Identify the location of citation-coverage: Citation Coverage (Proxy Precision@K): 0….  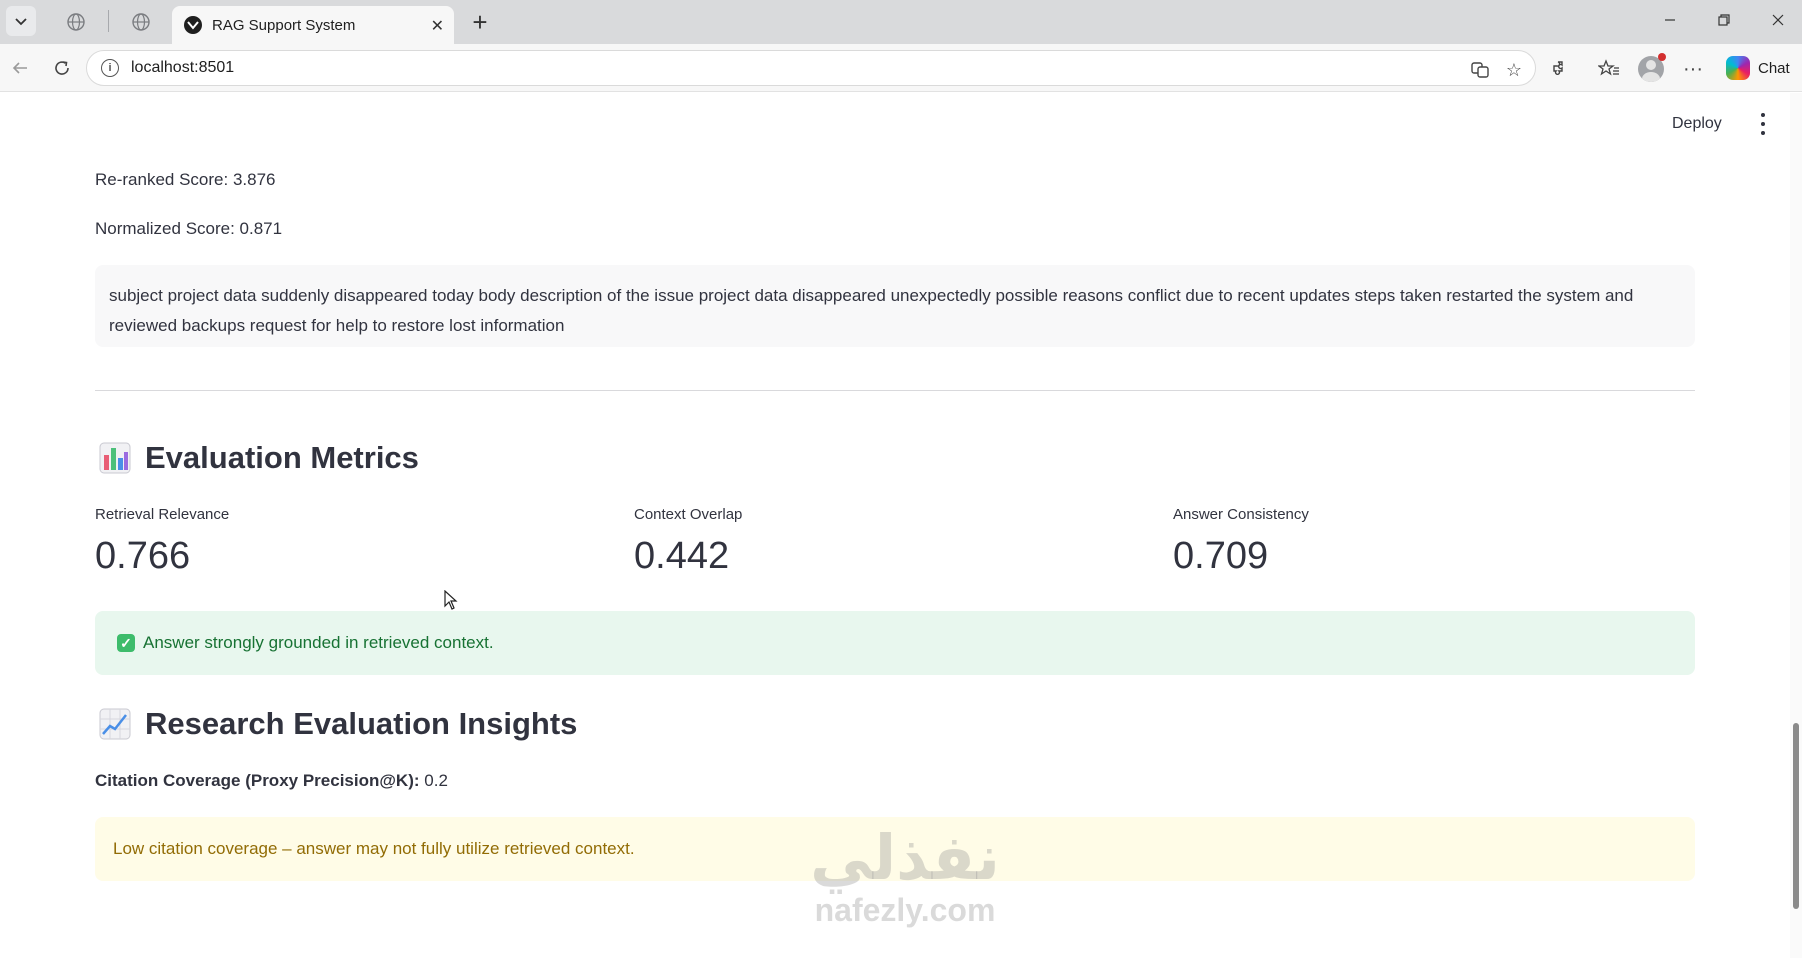
(271, 781).